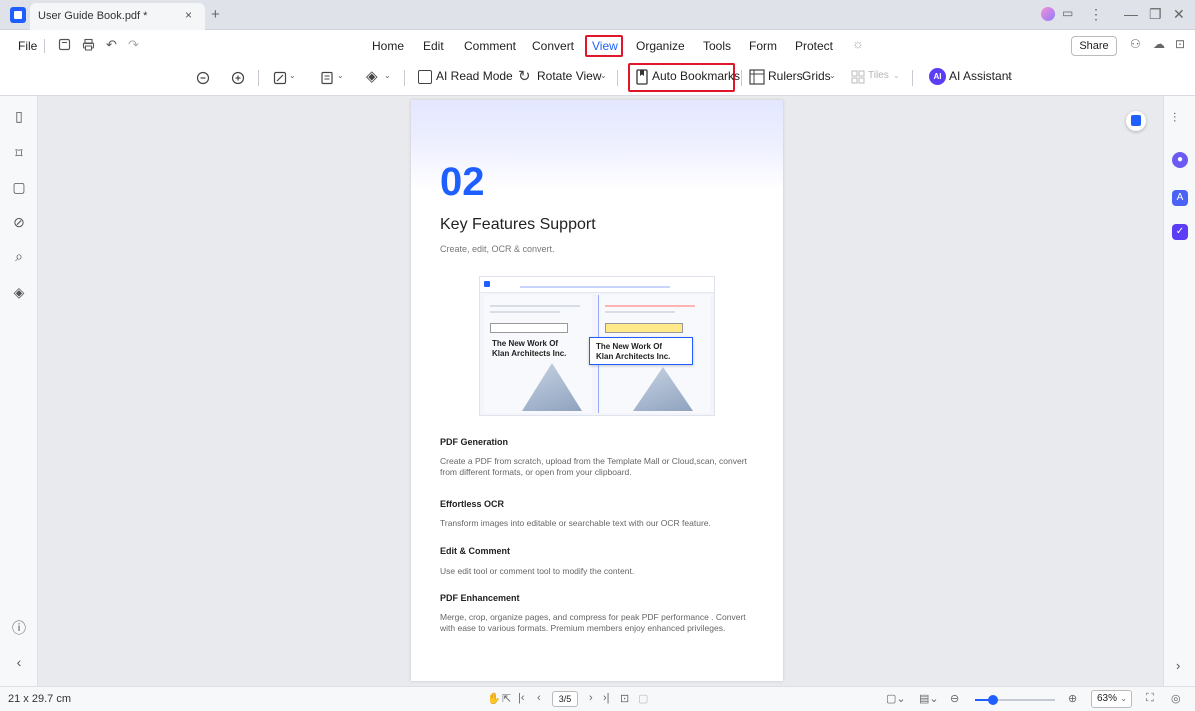  I want to click on ai-read-mode-icon, so click(425, 77).